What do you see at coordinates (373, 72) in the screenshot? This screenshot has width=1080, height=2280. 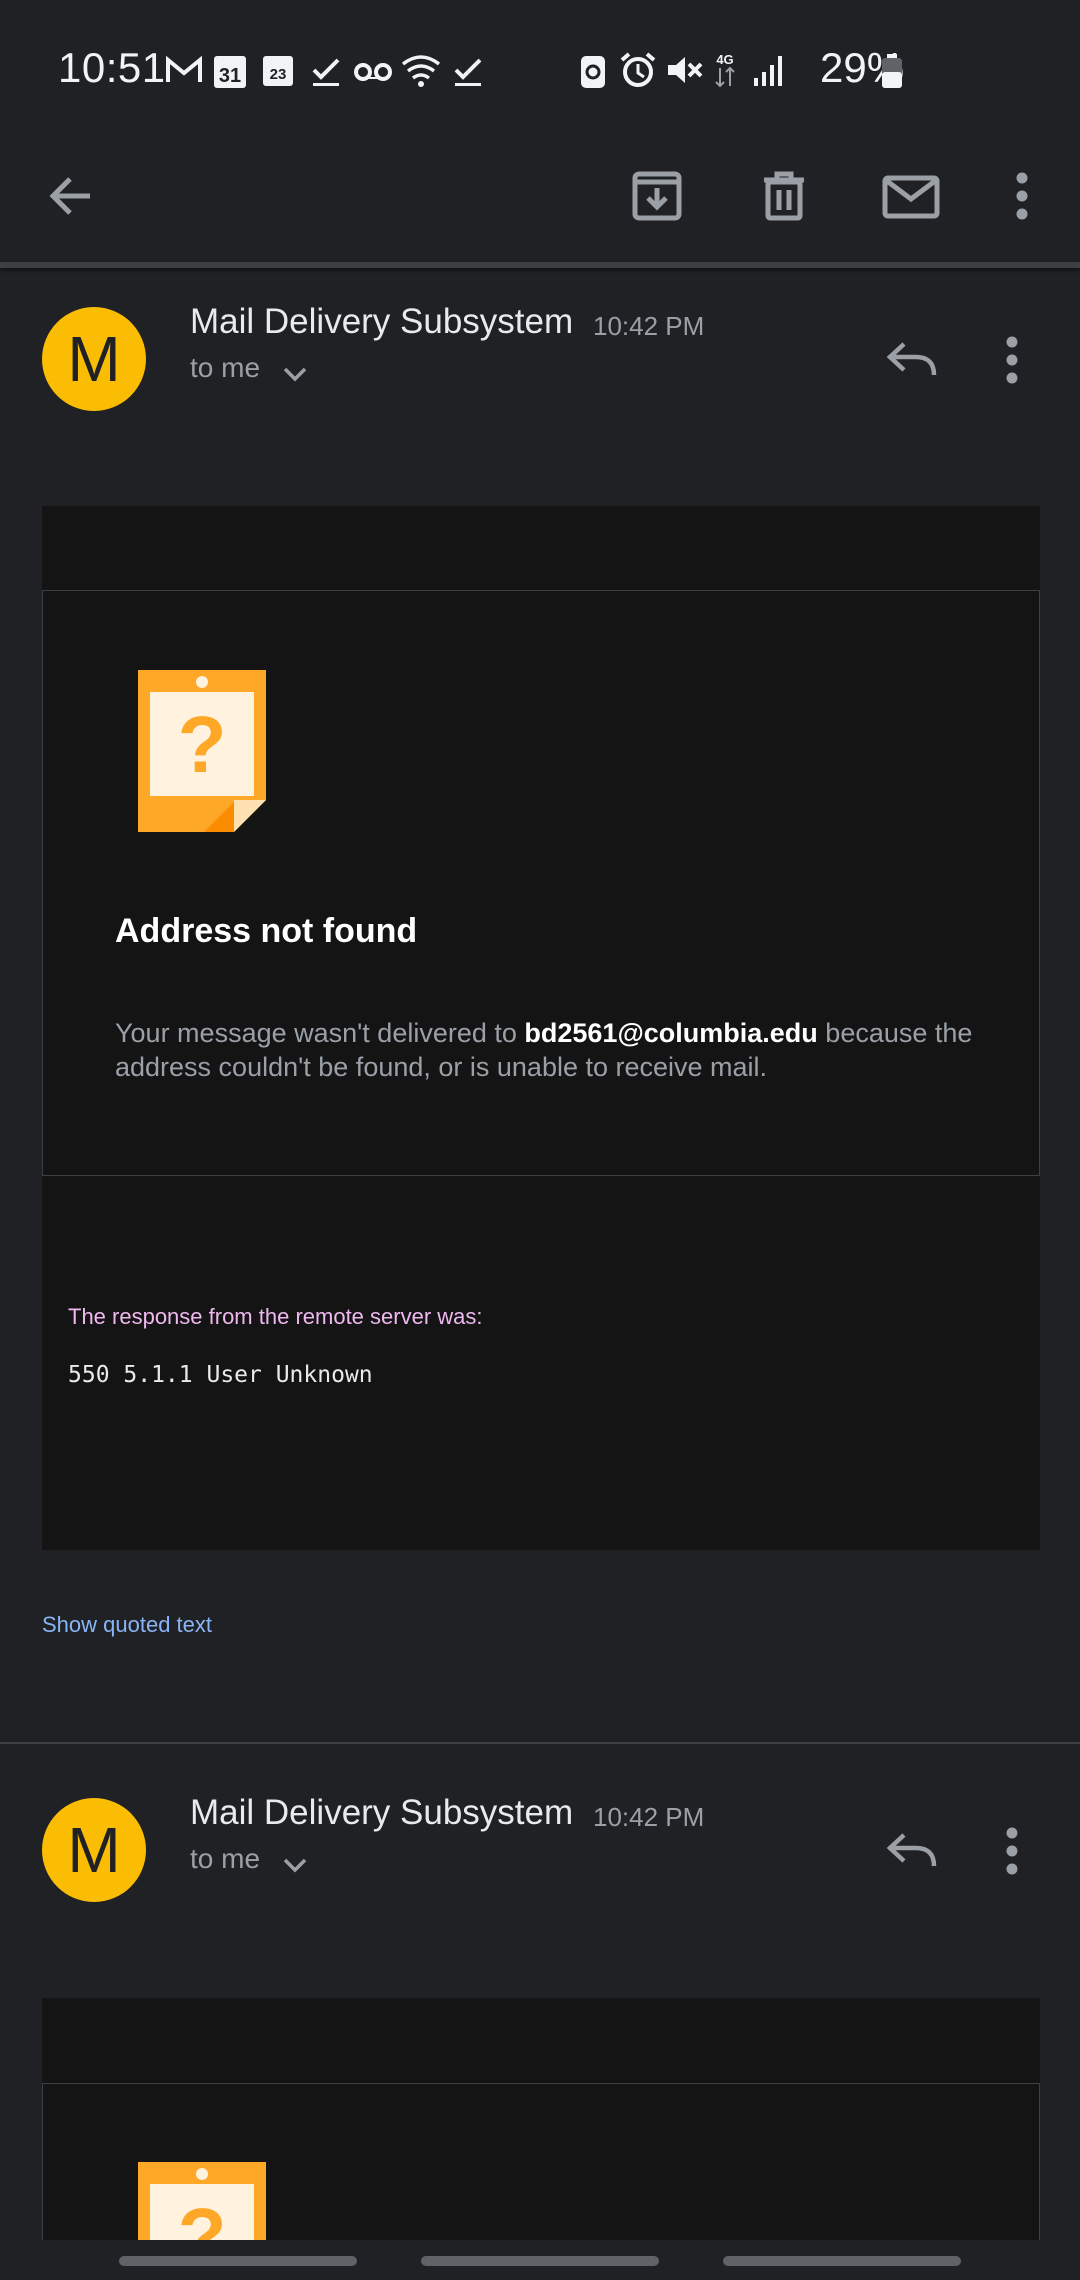 I see `voicemail-icon` at bounding box center [373, 72].